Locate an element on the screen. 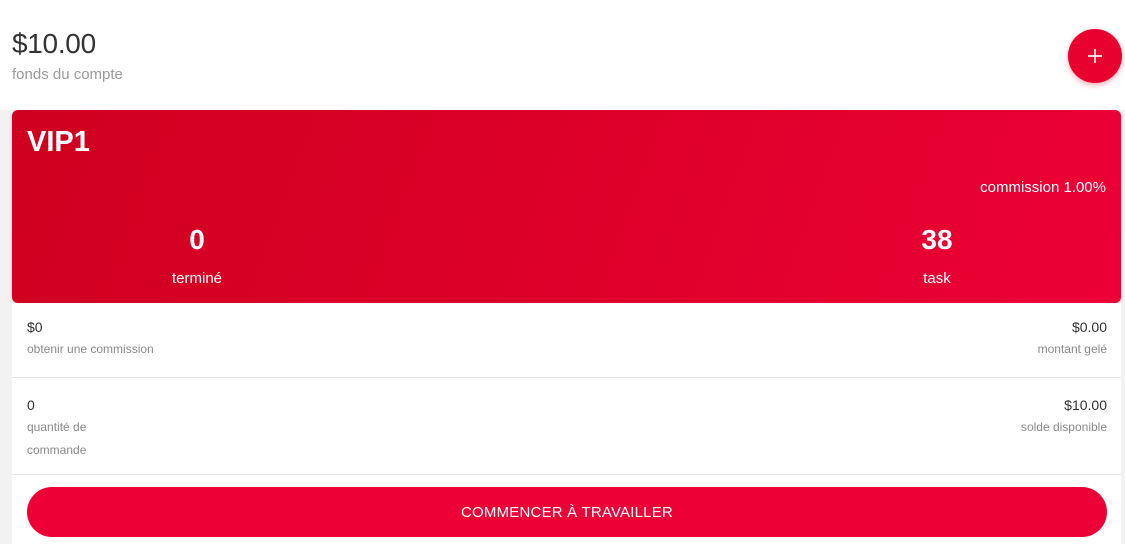  account-balance-label: fonds du compte is located at coordinates (67, 74).